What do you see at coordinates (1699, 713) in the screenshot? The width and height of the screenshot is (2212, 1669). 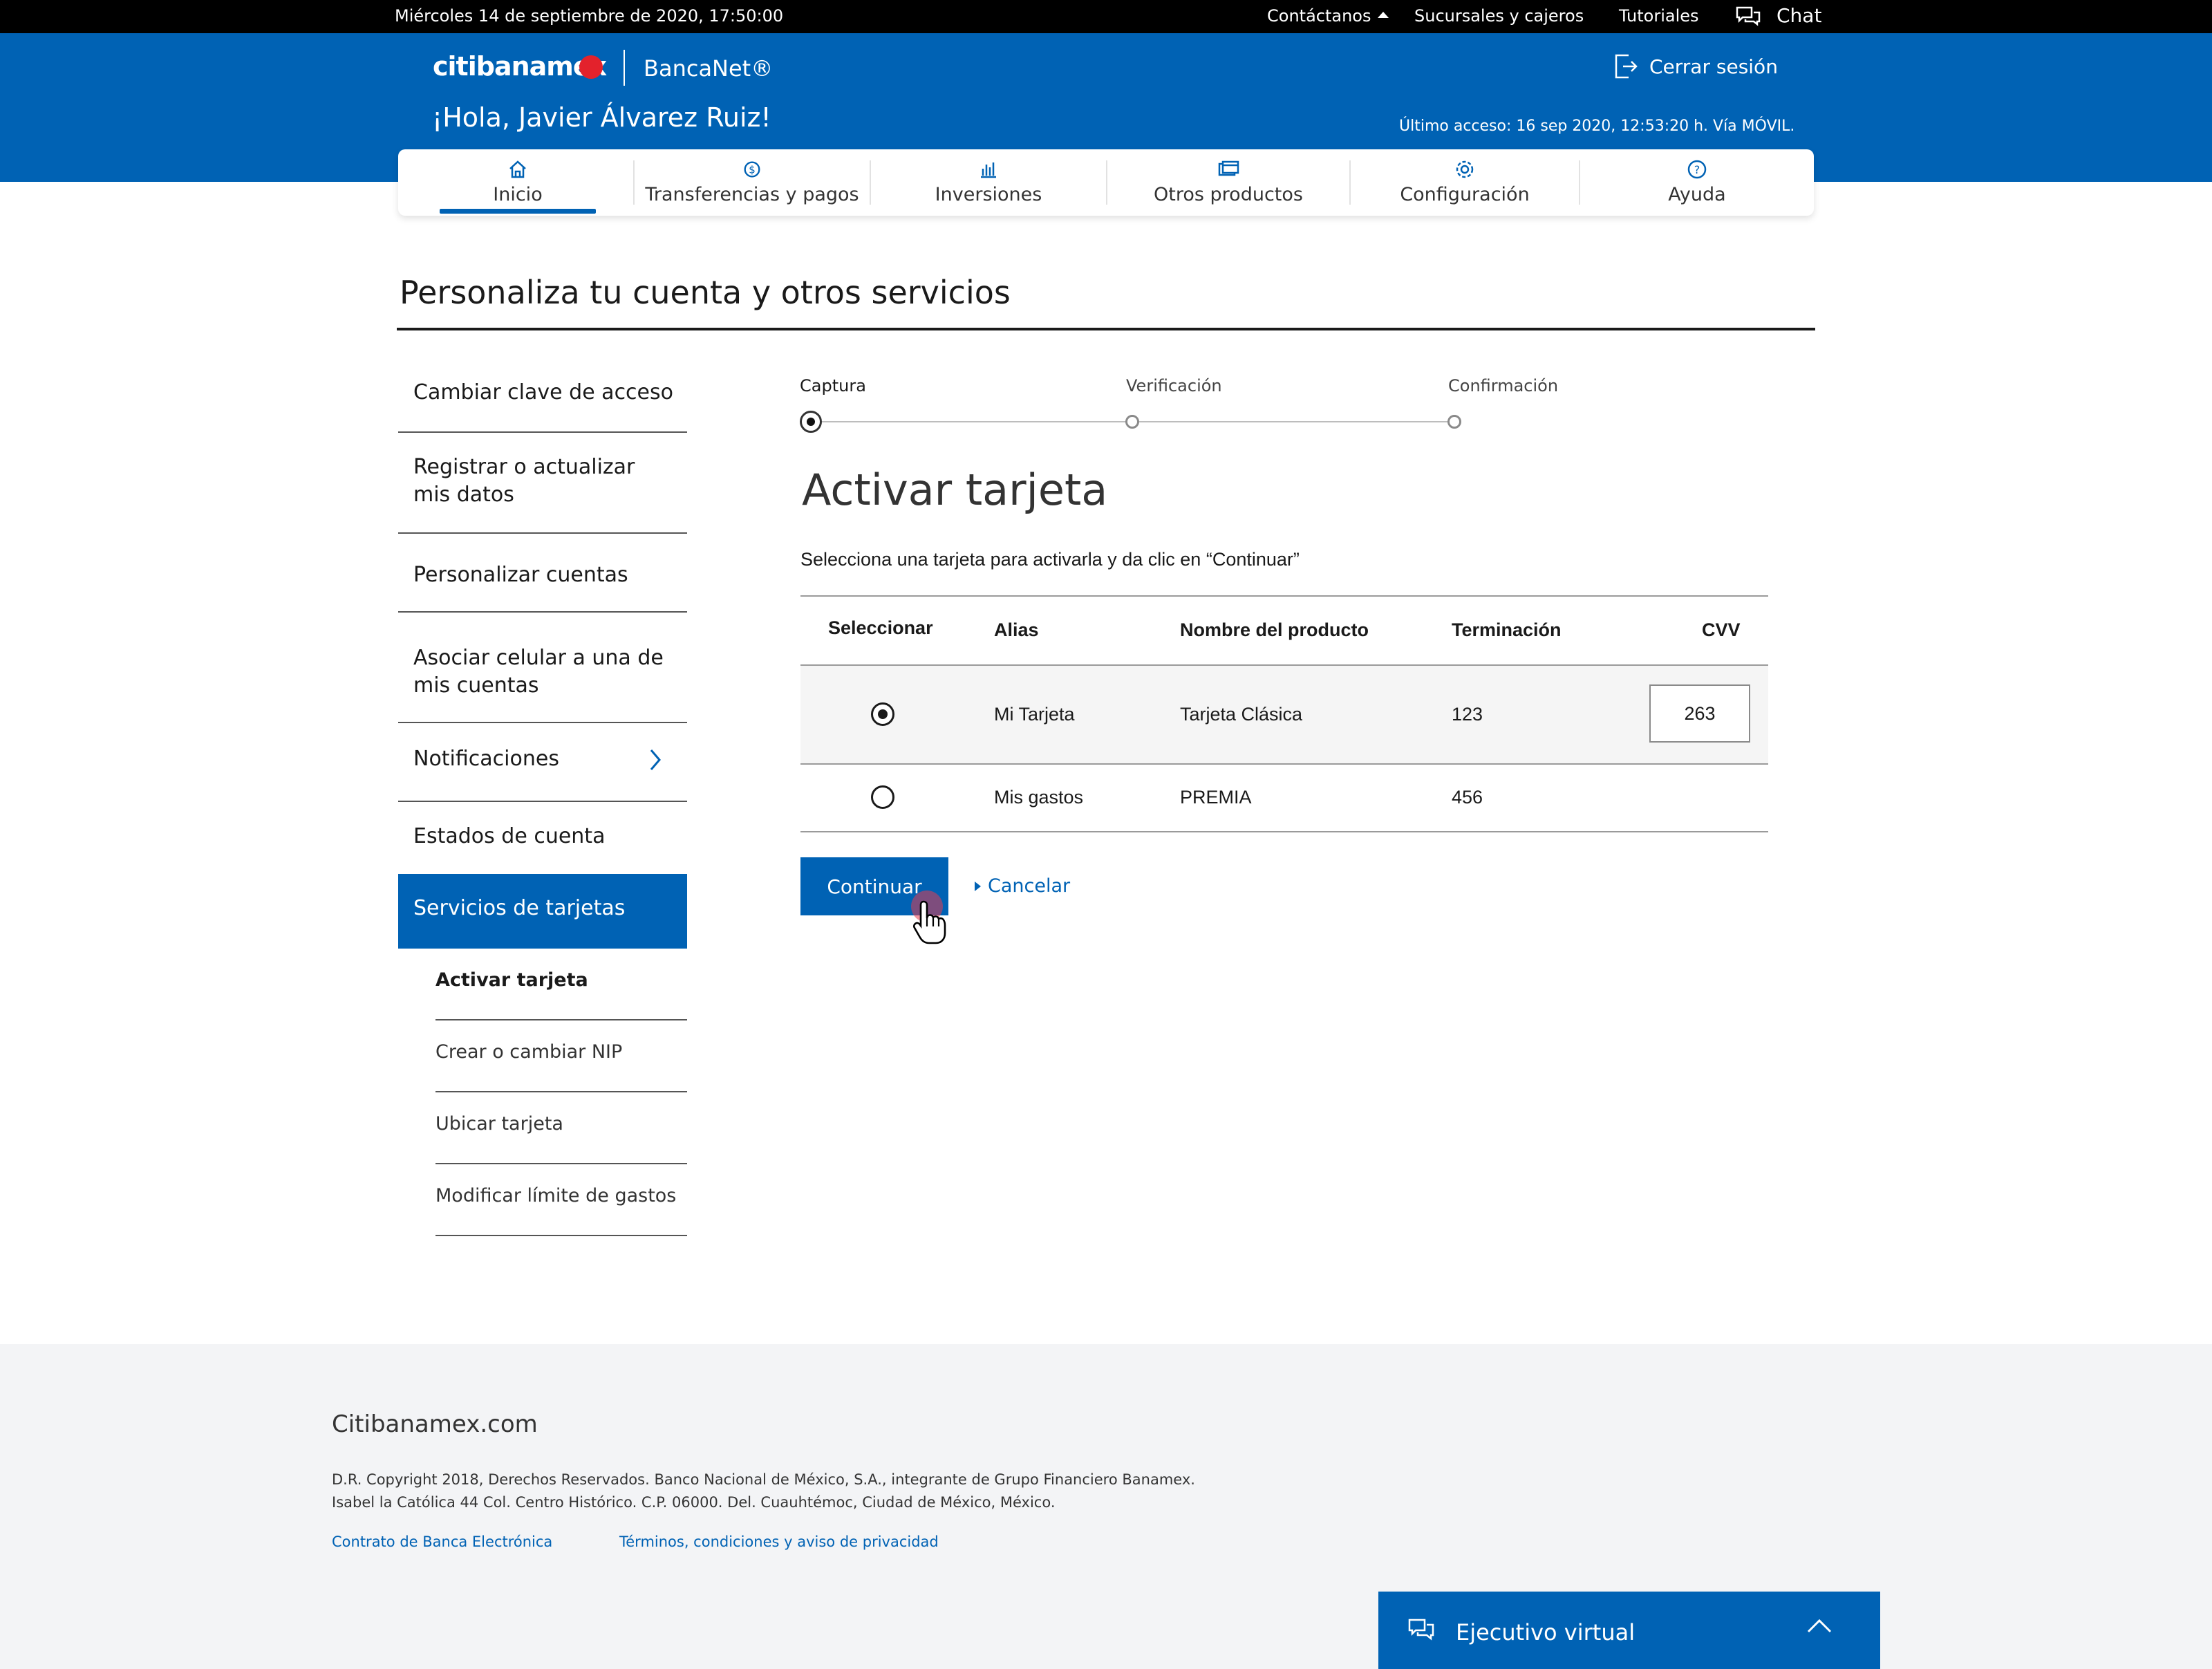 I see `cvv-input` at bounding box center [1699, 713].